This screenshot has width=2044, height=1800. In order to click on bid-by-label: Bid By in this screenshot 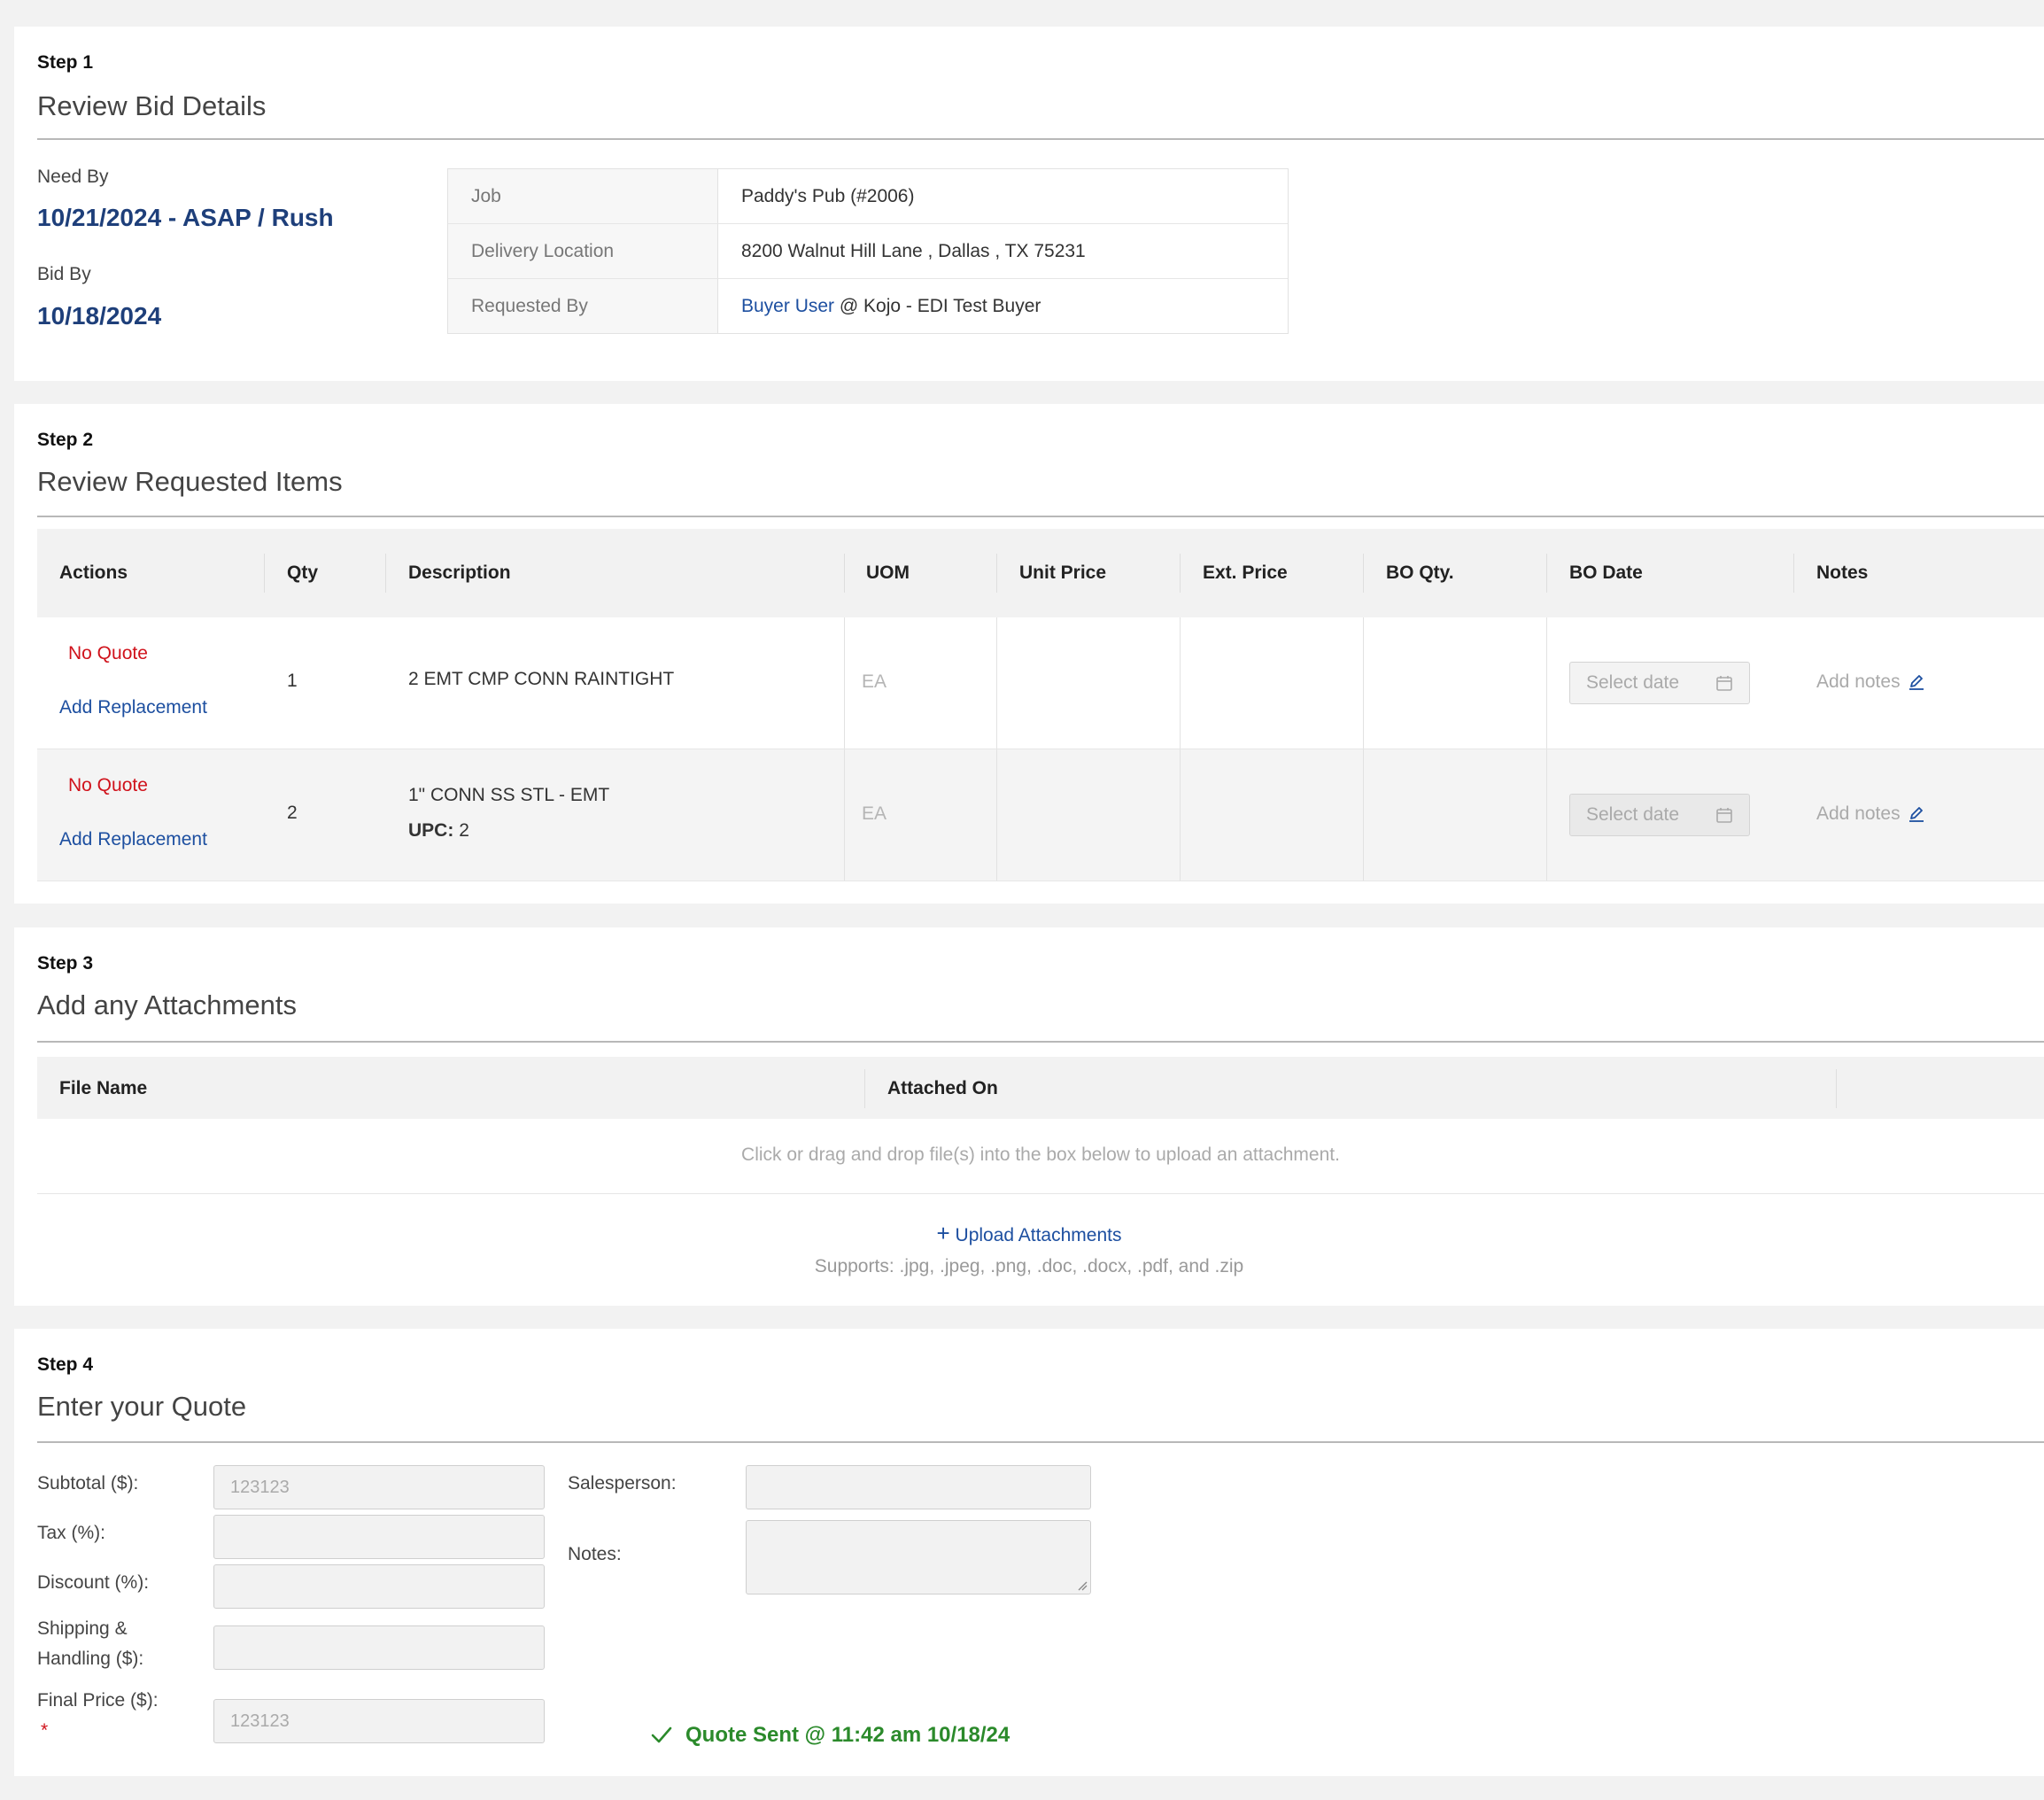, I will do `click(64, 274)`.